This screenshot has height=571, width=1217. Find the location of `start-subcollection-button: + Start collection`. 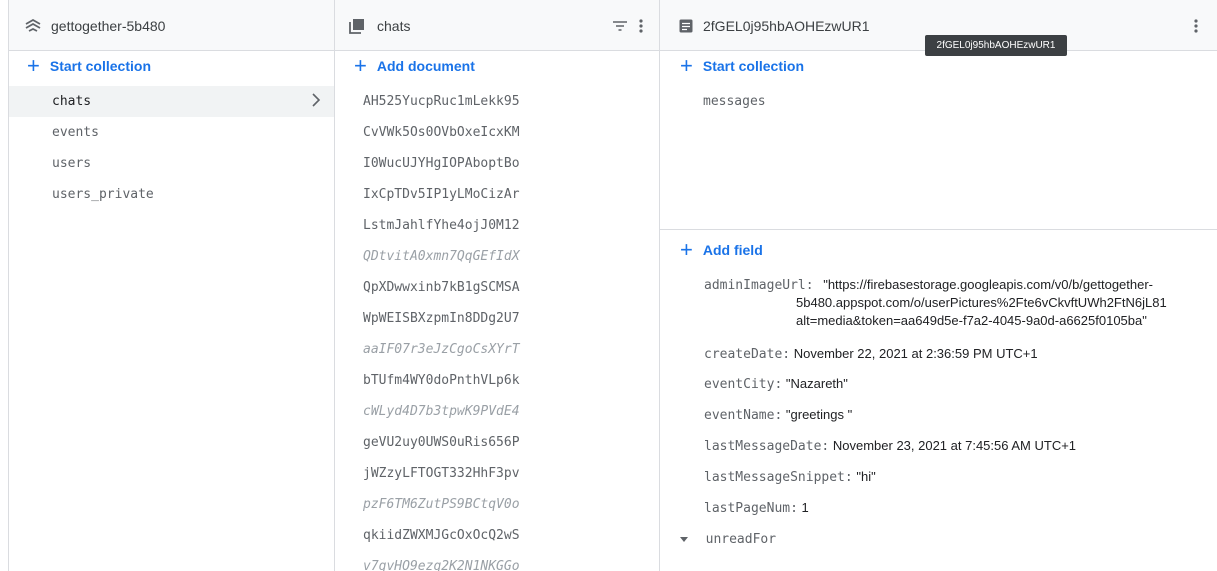

start-subcollection-button: + Start collection is located at coordinates (742, 65).